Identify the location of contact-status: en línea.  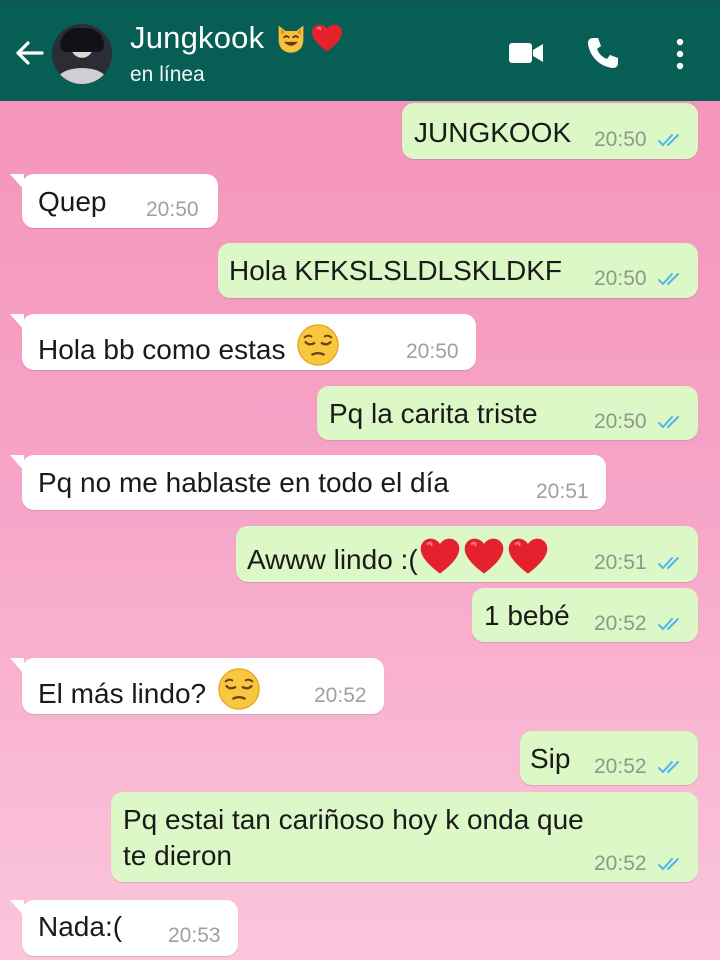
(167, 74).